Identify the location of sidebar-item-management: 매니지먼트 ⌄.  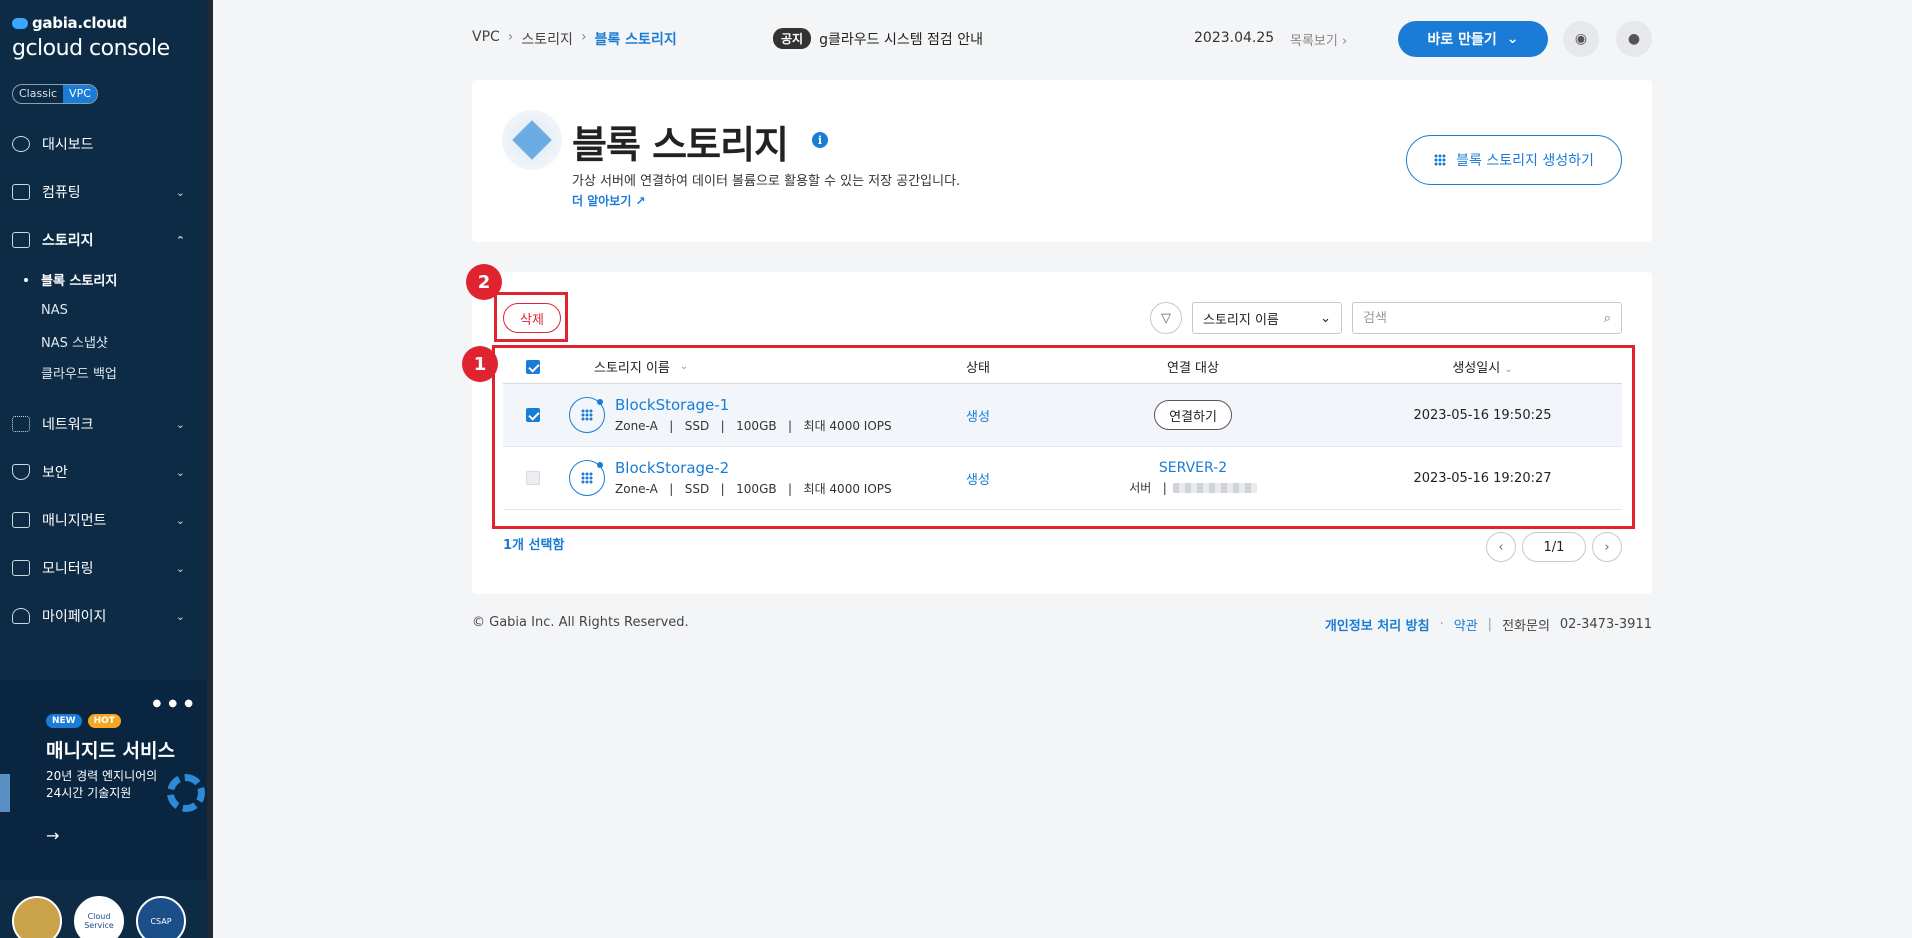
(103, 520).